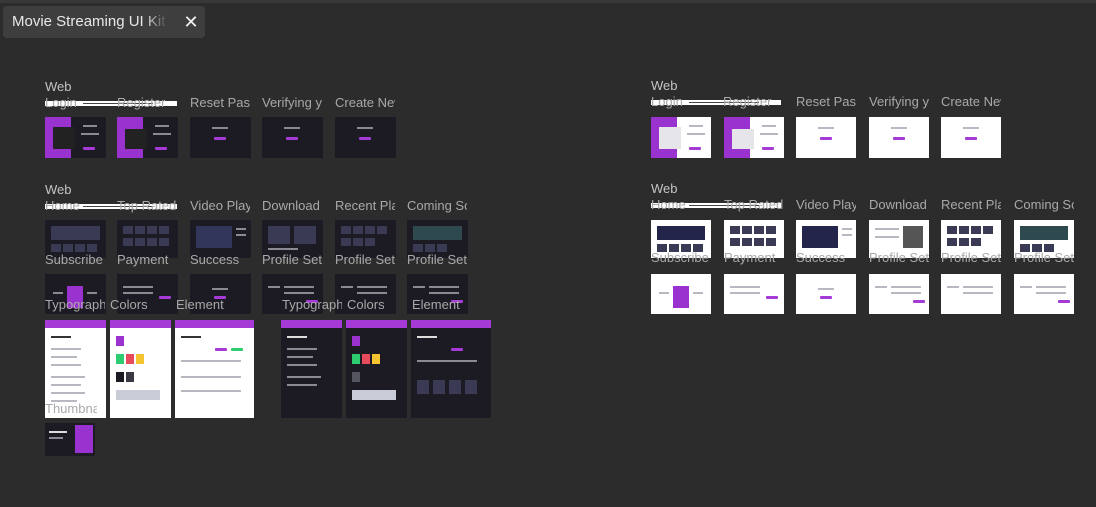 Image resolution: width=1096 pixels, height=507 pixels. Describe the element at coordinates (71, 408) in the screenshot. I see `frame-label: Thumbnail` at that location.